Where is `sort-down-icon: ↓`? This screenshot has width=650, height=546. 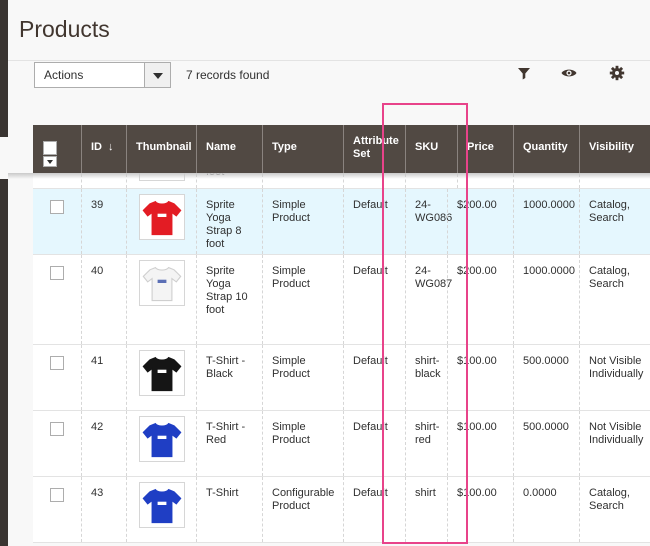 sort-down-icon: ↓ is located at coordinates (111, 147).